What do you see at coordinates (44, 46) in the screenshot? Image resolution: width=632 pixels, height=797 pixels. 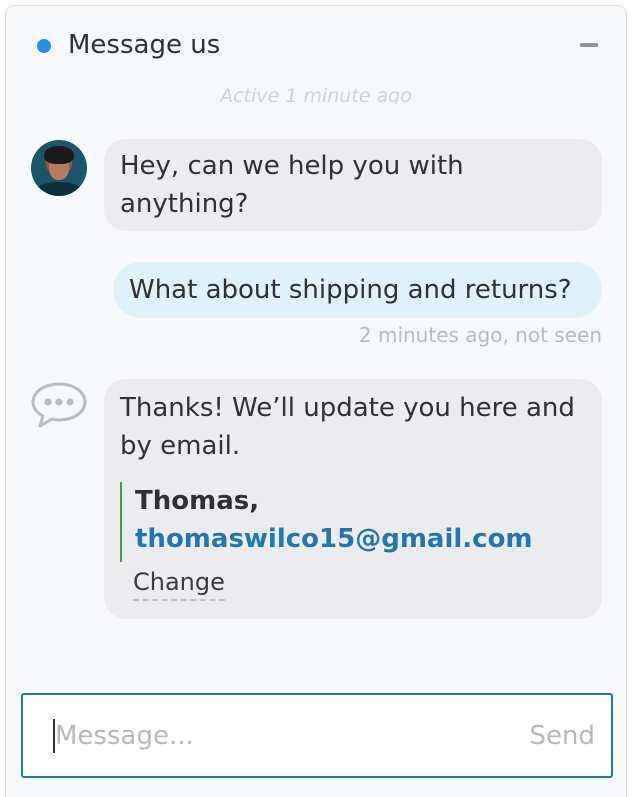 I see `online-status-dot` at bounding box center [44, 46].